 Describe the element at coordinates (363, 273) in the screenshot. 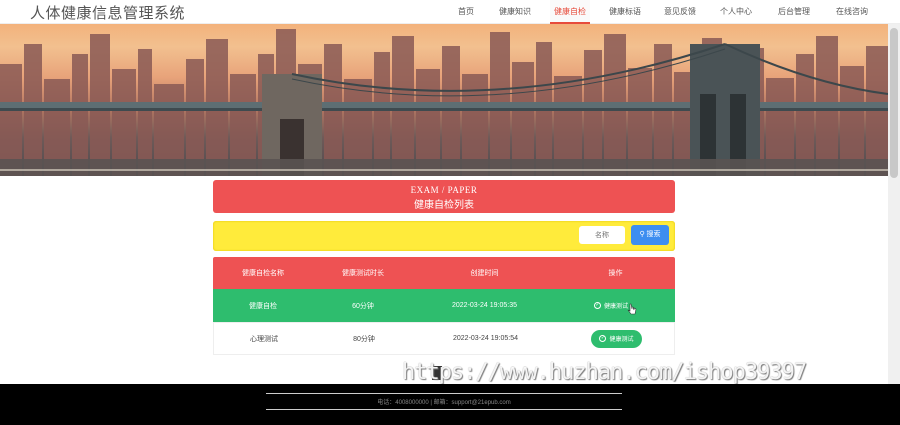

I see `header-duration: 健康测试时长` at that location.